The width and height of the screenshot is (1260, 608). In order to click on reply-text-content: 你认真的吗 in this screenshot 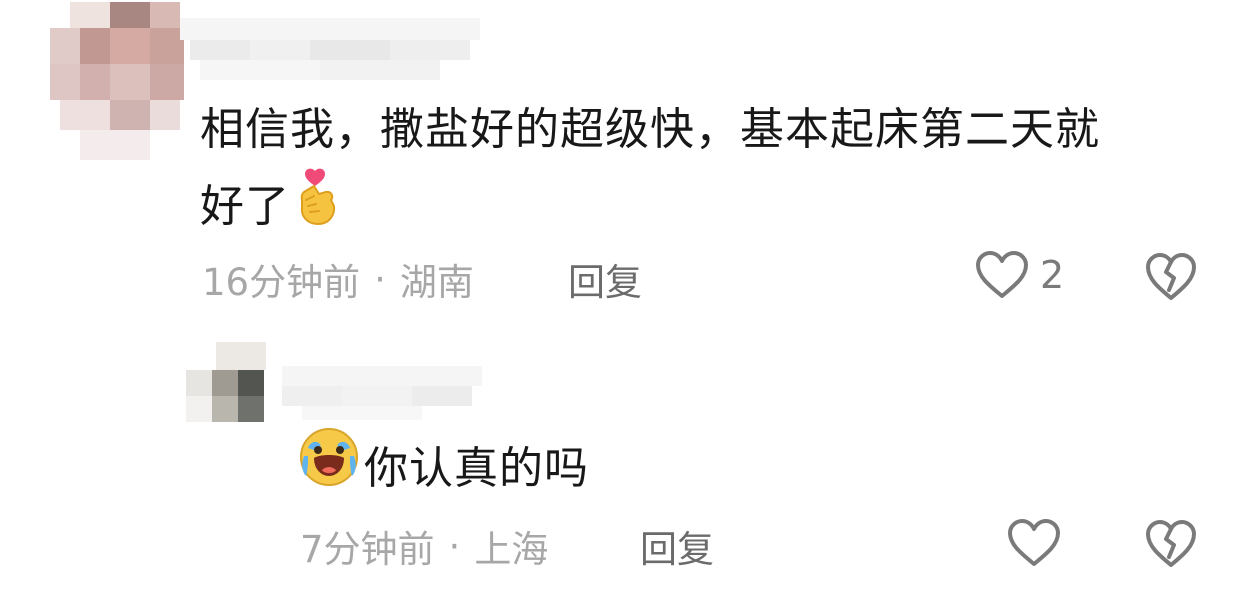, I will do `click(476, 468)`.